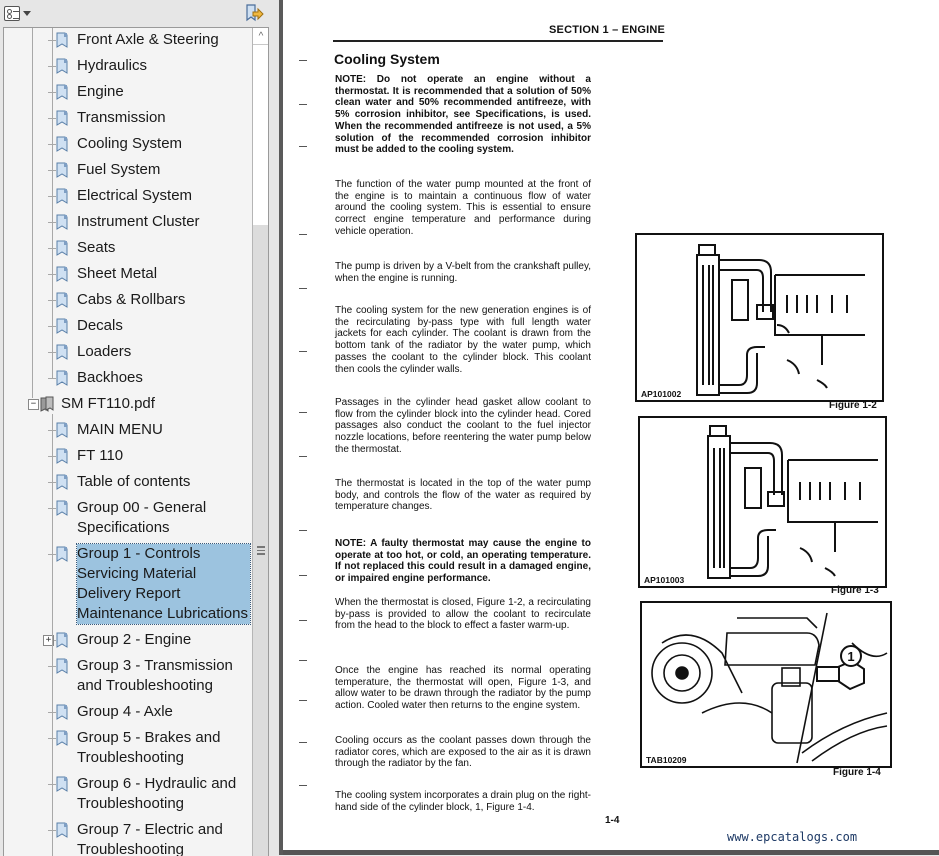  Describe the element at coordinates (662, 394) in the screenshot. I see `figure-id: AP101002` at that location.